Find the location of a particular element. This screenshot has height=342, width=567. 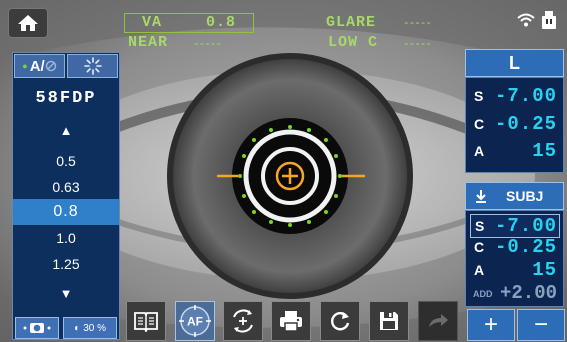

auto-mode-button: ● A/ is located at coordinates (39, 66).